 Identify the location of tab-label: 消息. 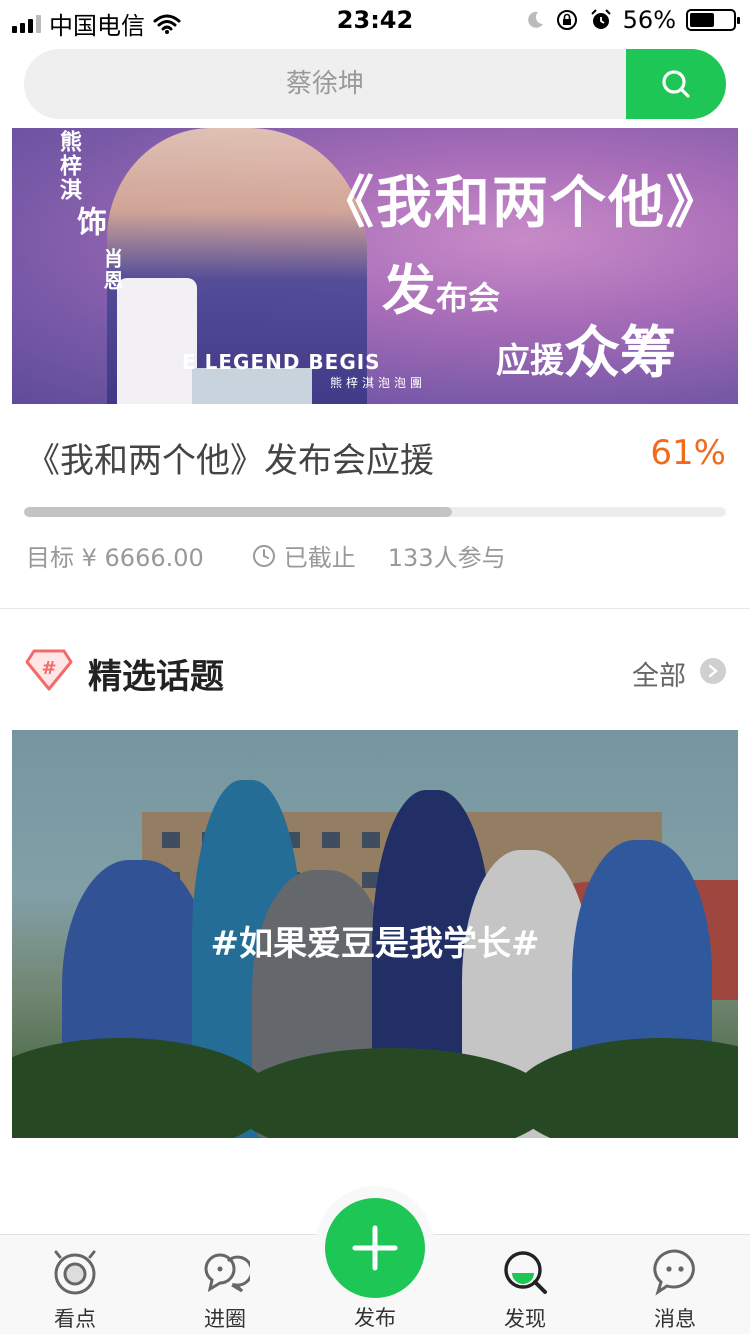
(675, 1319).